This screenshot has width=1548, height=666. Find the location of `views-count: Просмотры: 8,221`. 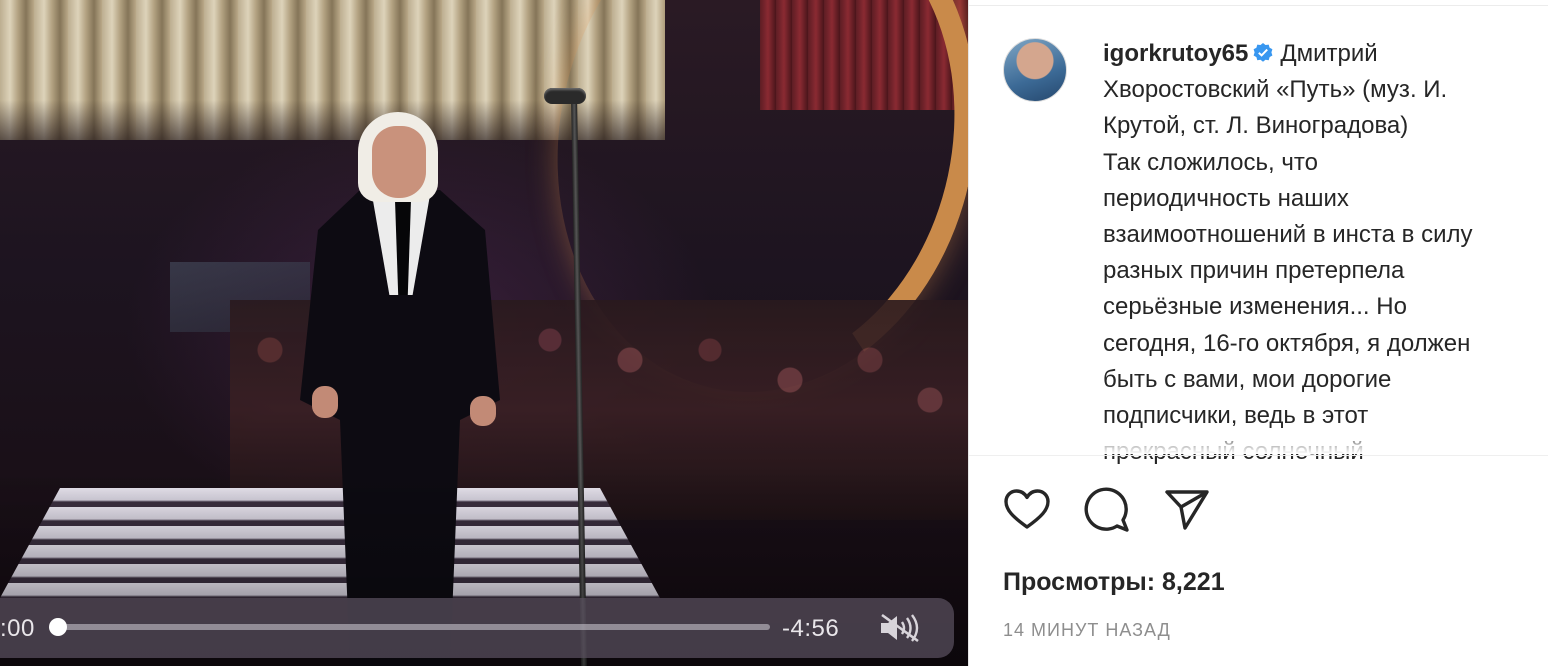

views-count: Просмотры: 8,221 is located at coordinates (1114, 582).